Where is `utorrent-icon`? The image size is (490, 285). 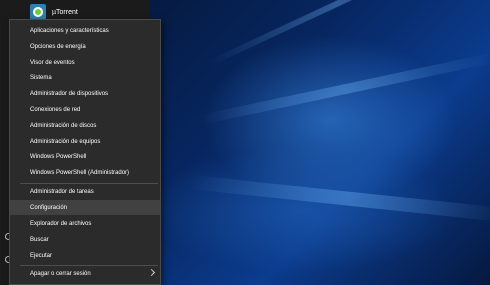 utorrent-icon is located at coordinates (38, 12).